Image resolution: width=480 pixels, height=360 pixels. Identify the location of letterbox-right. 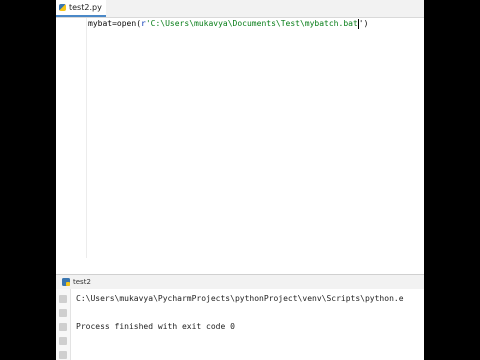
(452, 180).